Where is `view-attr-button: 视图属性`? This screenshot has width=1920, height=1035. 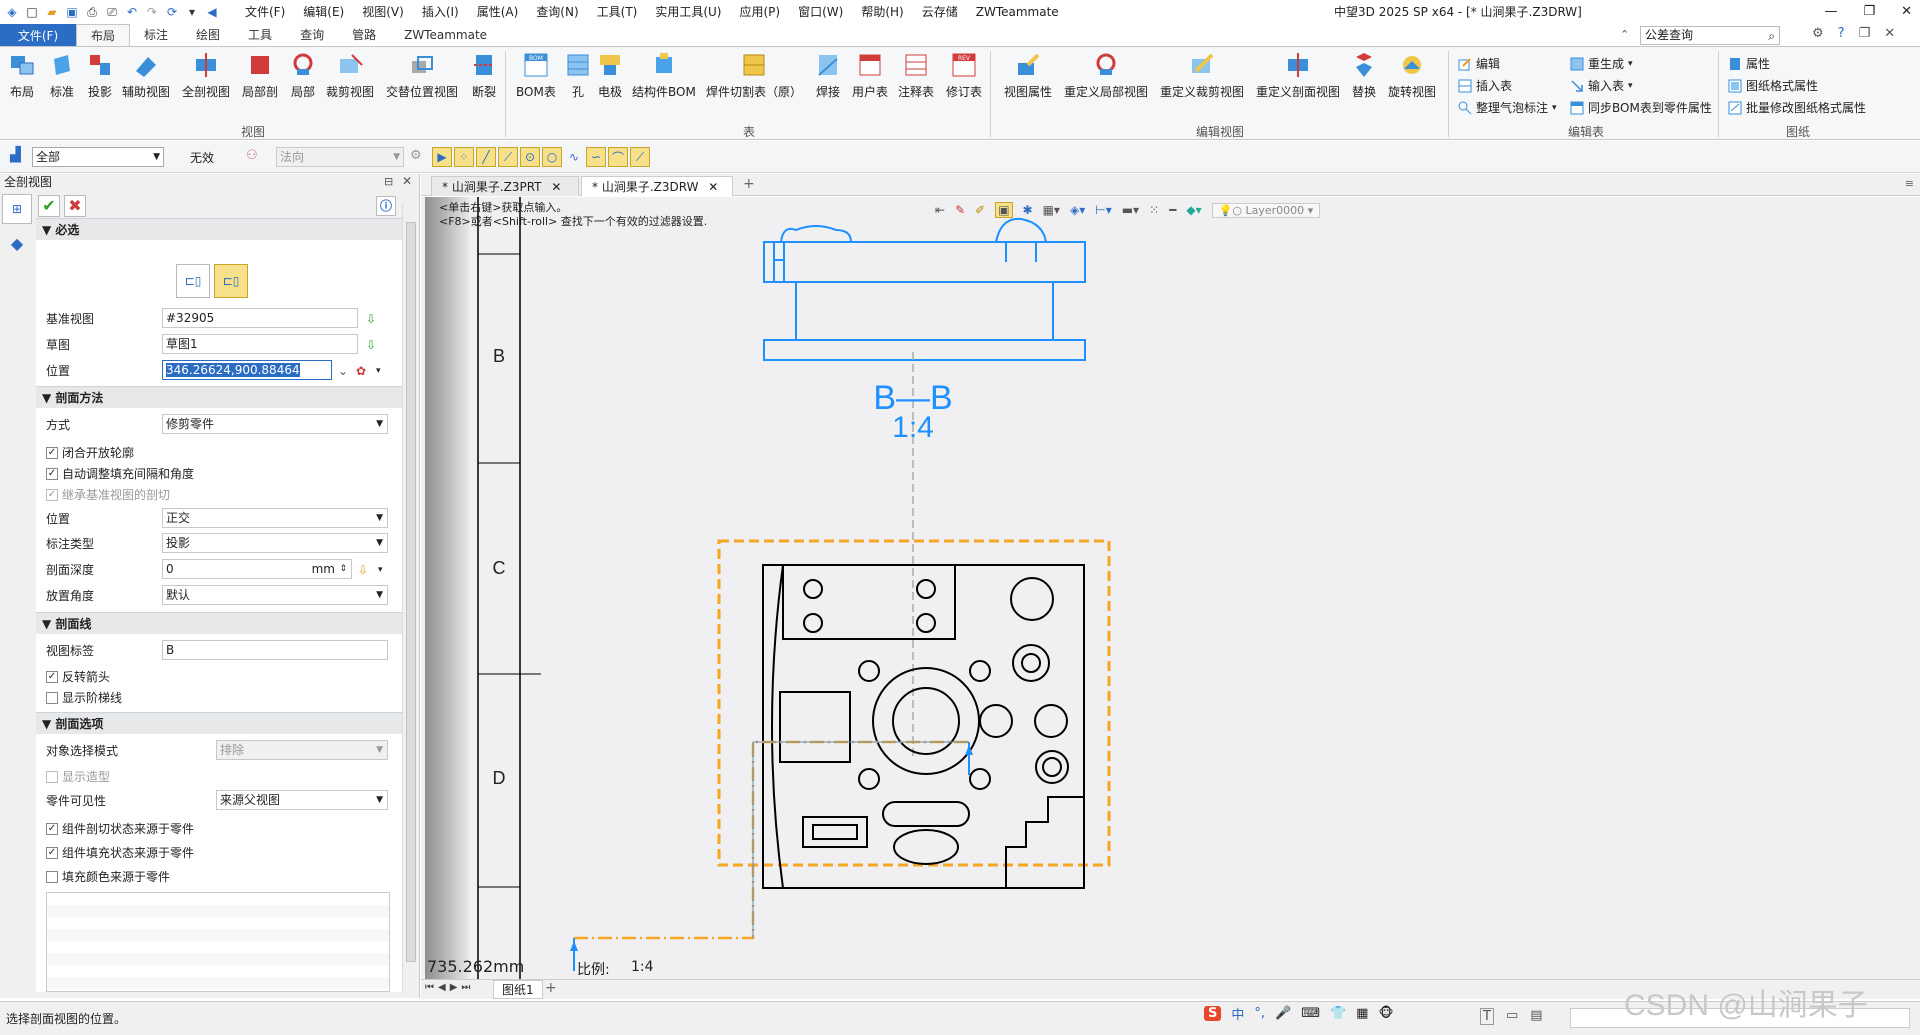 view-attr-button: 视图属性 is located at coordinates (1028, 75).